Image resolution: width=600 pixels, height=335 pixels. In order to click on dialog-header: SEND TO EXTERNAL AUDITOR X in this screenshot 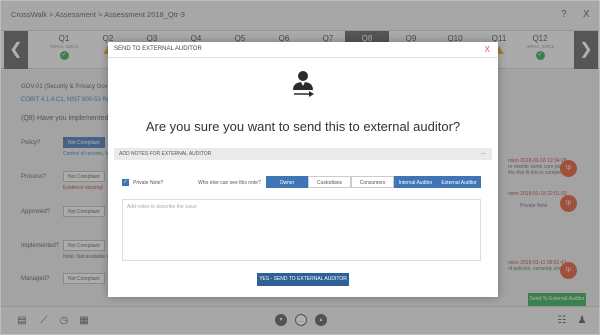, I will do `click(303, 50)`.